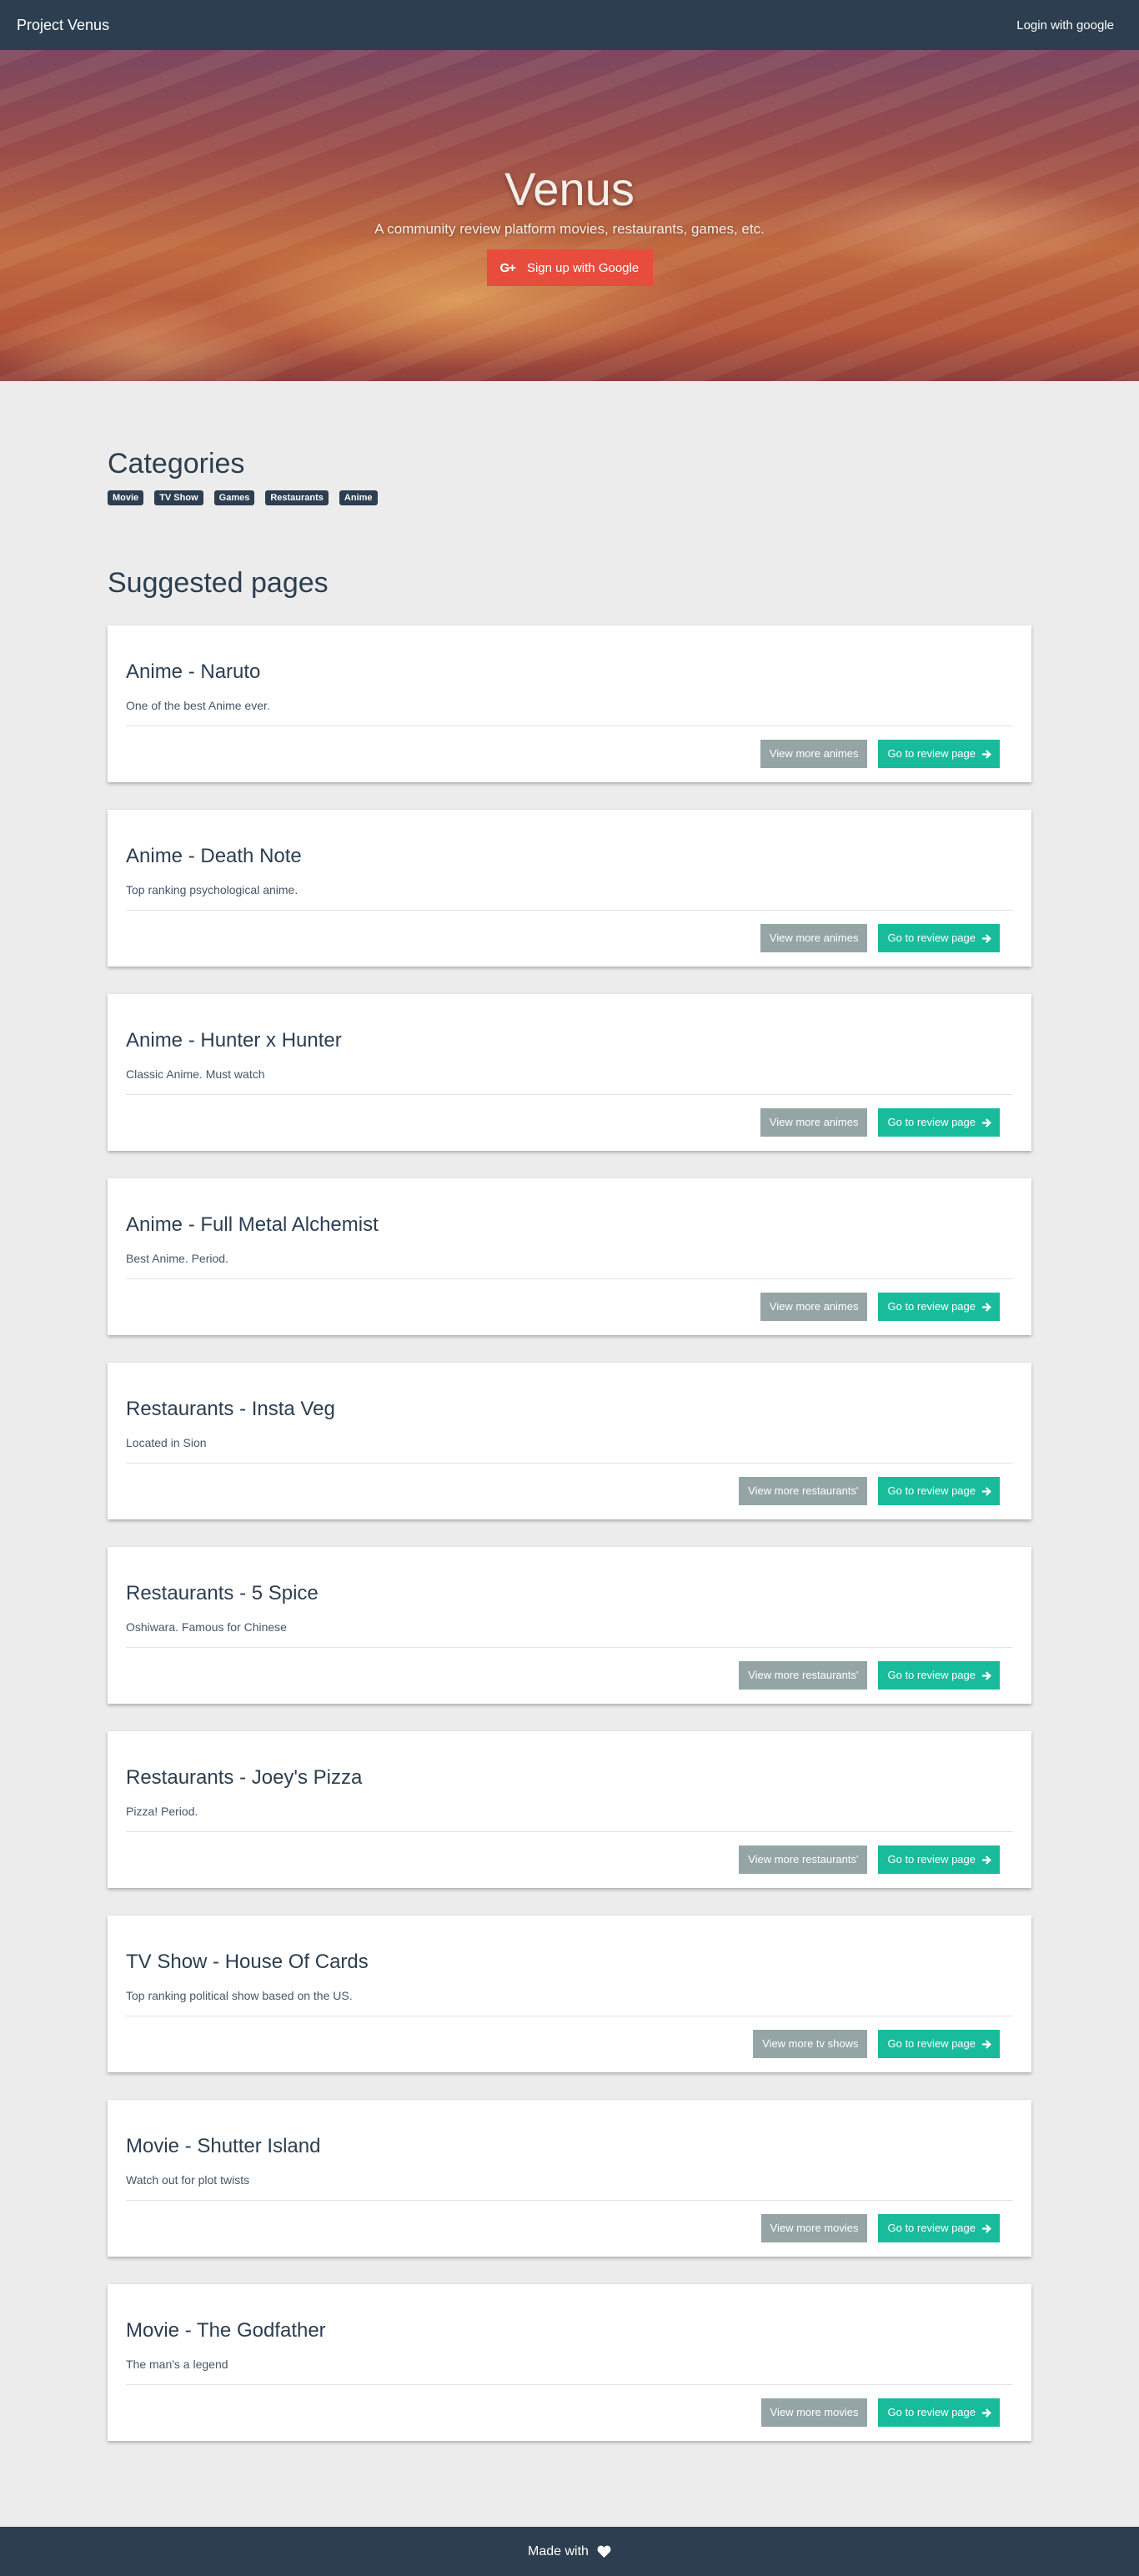 This screenshot has height=2576, width=1139. Describe the element at coordinates (212, 889) in the screenshot. I see `card-description: Top ranking psychological anime.` at that location.